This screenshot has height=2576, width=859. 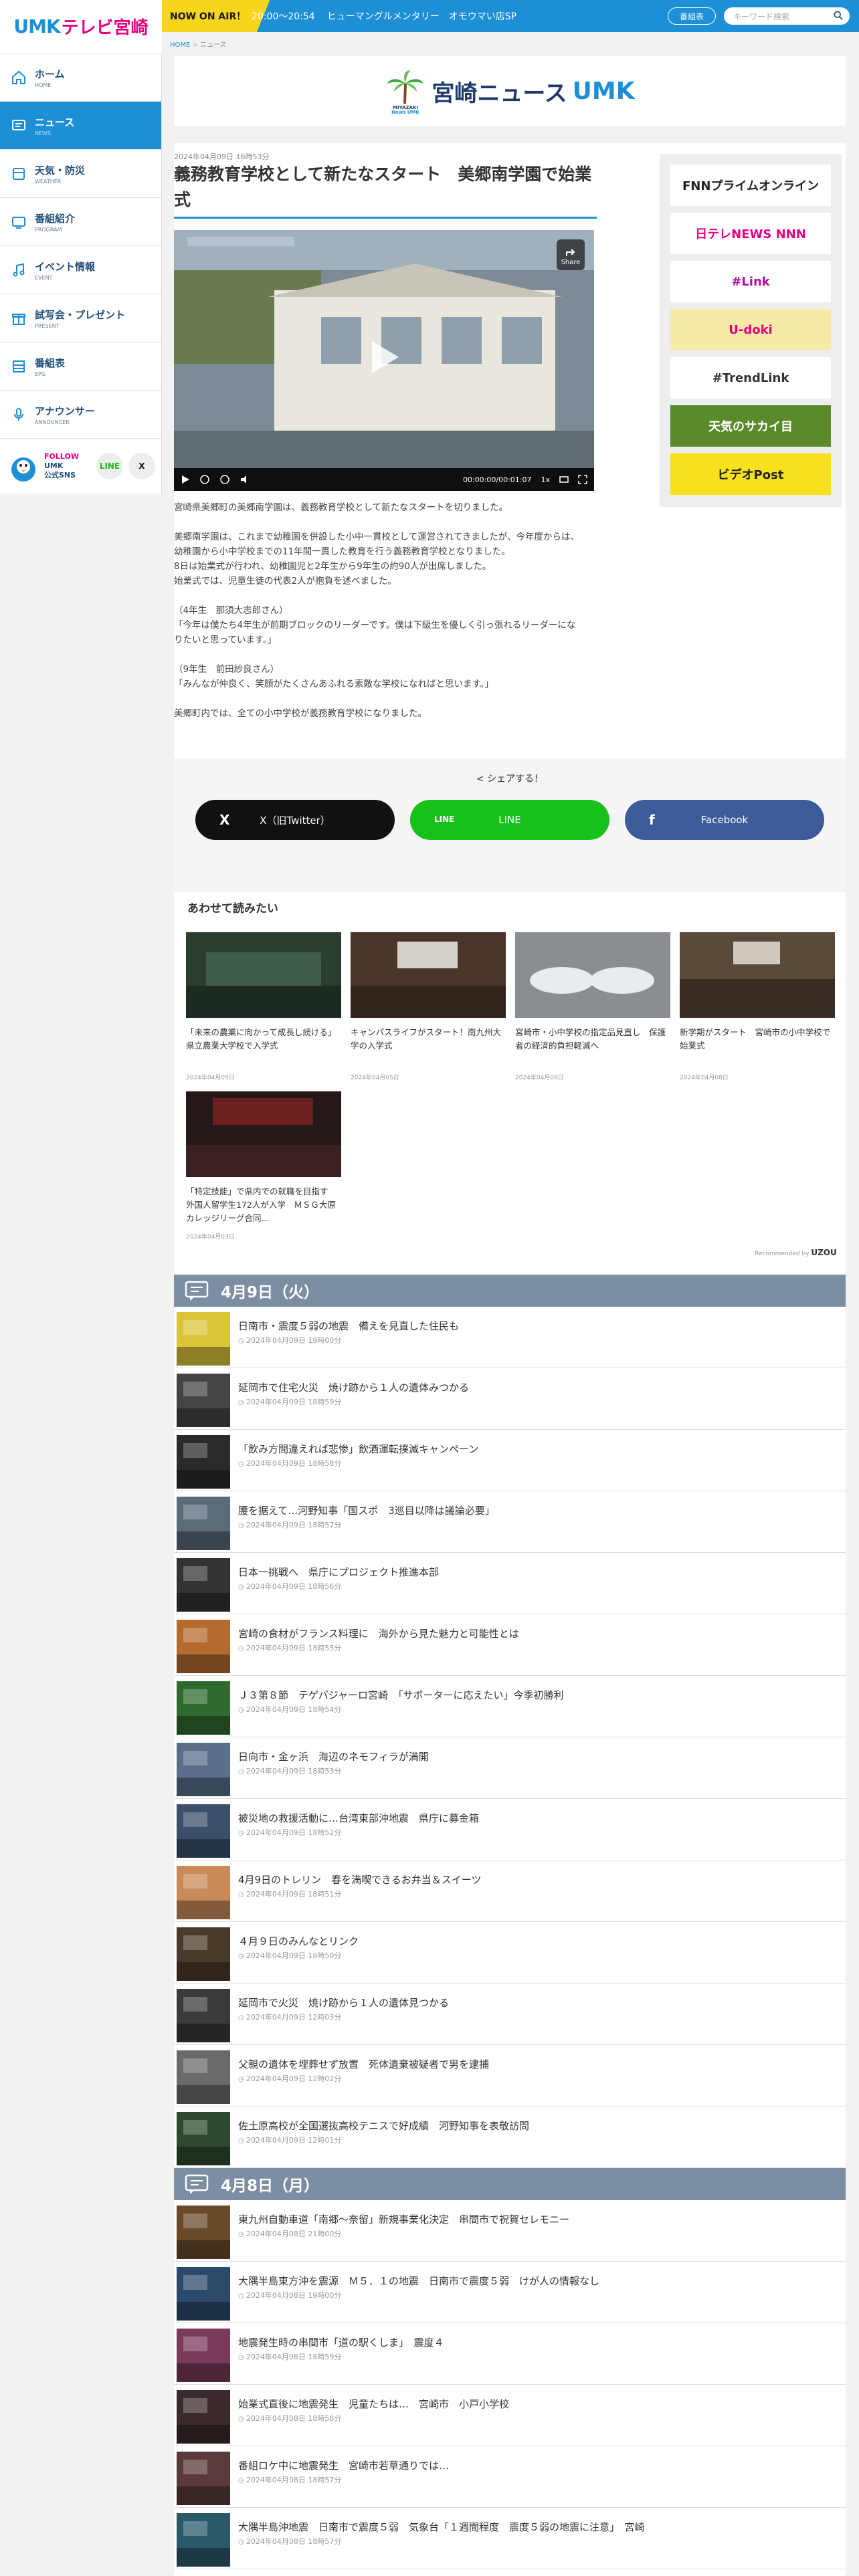 I want to click on x-button: X, so click(x=141, y=466).